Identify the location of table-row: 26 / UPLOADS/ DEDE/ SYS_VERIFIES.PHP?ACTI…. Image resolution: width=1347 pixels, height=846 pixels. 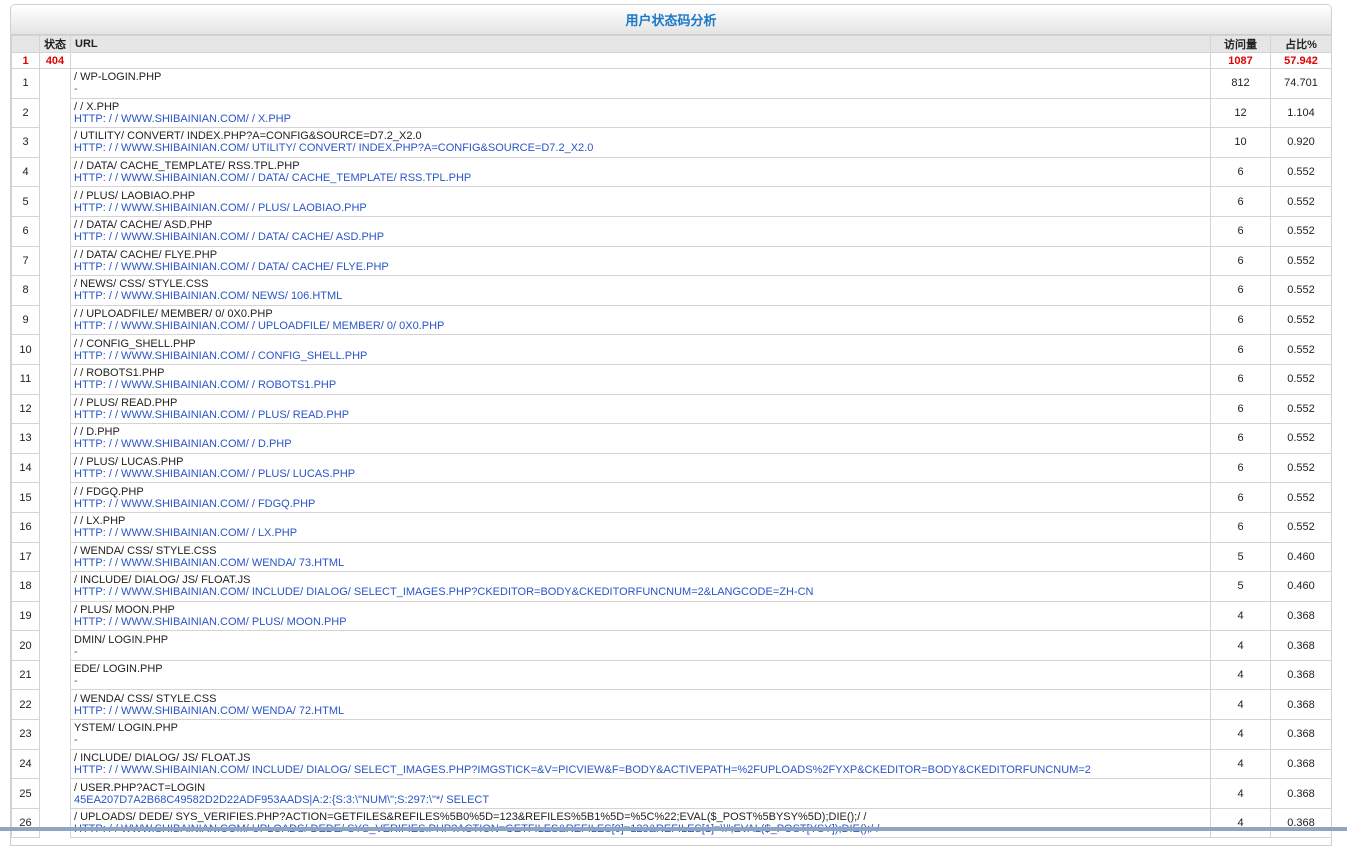
(671, 823).